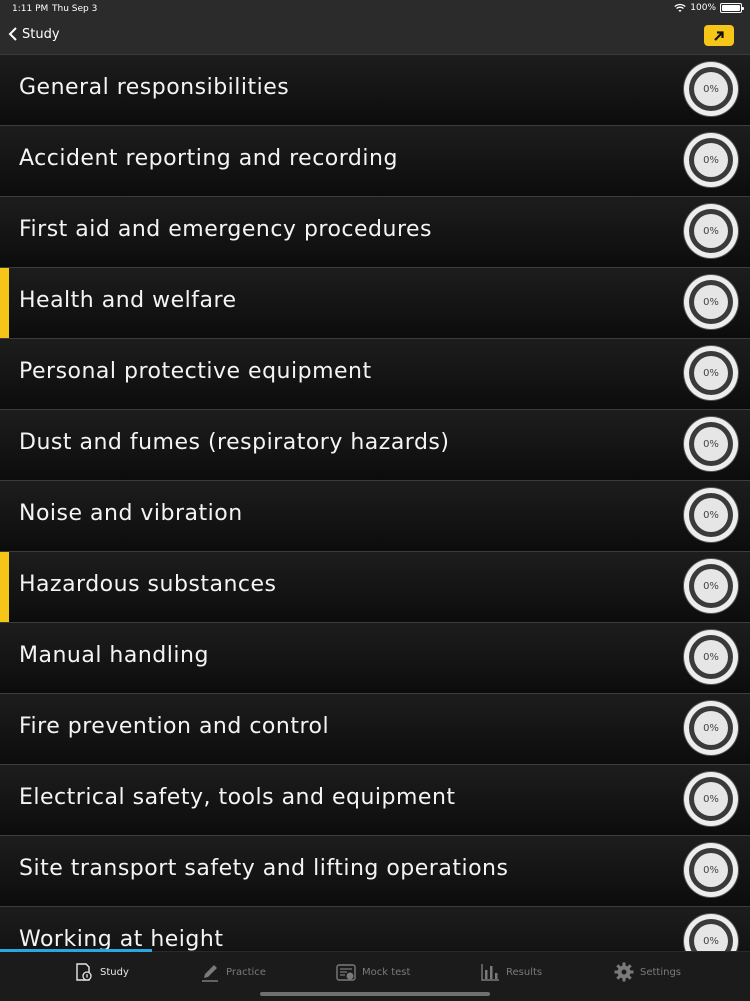 The height and width of the screenshot is (1001, 750). What do you see at coordinates (208, 158) in the screenshot?
I see `topic-title: Accident reporting and recording` at bounding box center [208, 158].